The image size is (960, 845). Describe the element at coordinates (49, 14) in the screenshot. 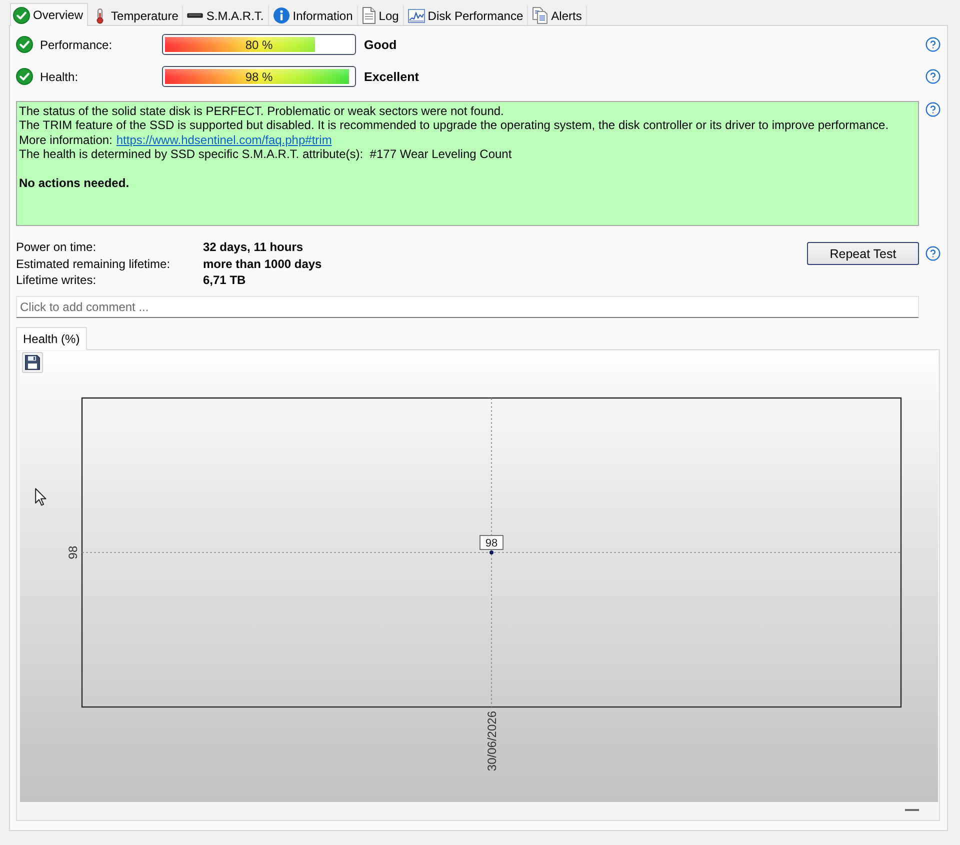

I see `tab: Overview` at that location.